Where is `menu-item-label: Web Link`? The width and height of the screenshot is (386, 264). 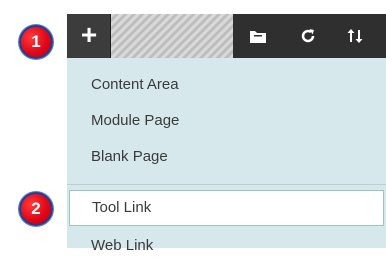
menu-item-label: Web Link is located at coordinates (122, 245).